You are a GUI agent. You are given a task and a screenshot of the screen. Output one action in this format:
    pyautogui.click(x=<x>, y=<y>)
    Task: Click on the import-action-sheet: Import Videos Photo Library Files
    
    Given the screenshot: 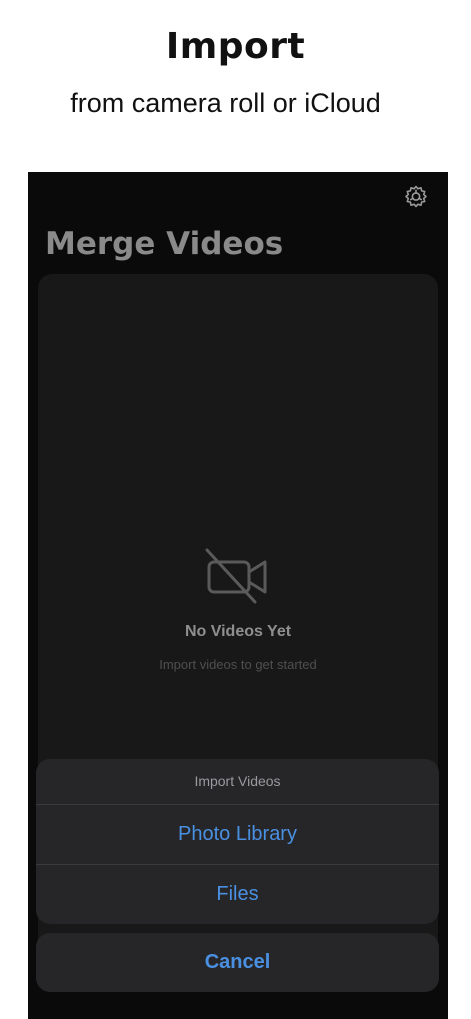 What is the action you would take?
    pyautogui.click(x=237, y=841)
    